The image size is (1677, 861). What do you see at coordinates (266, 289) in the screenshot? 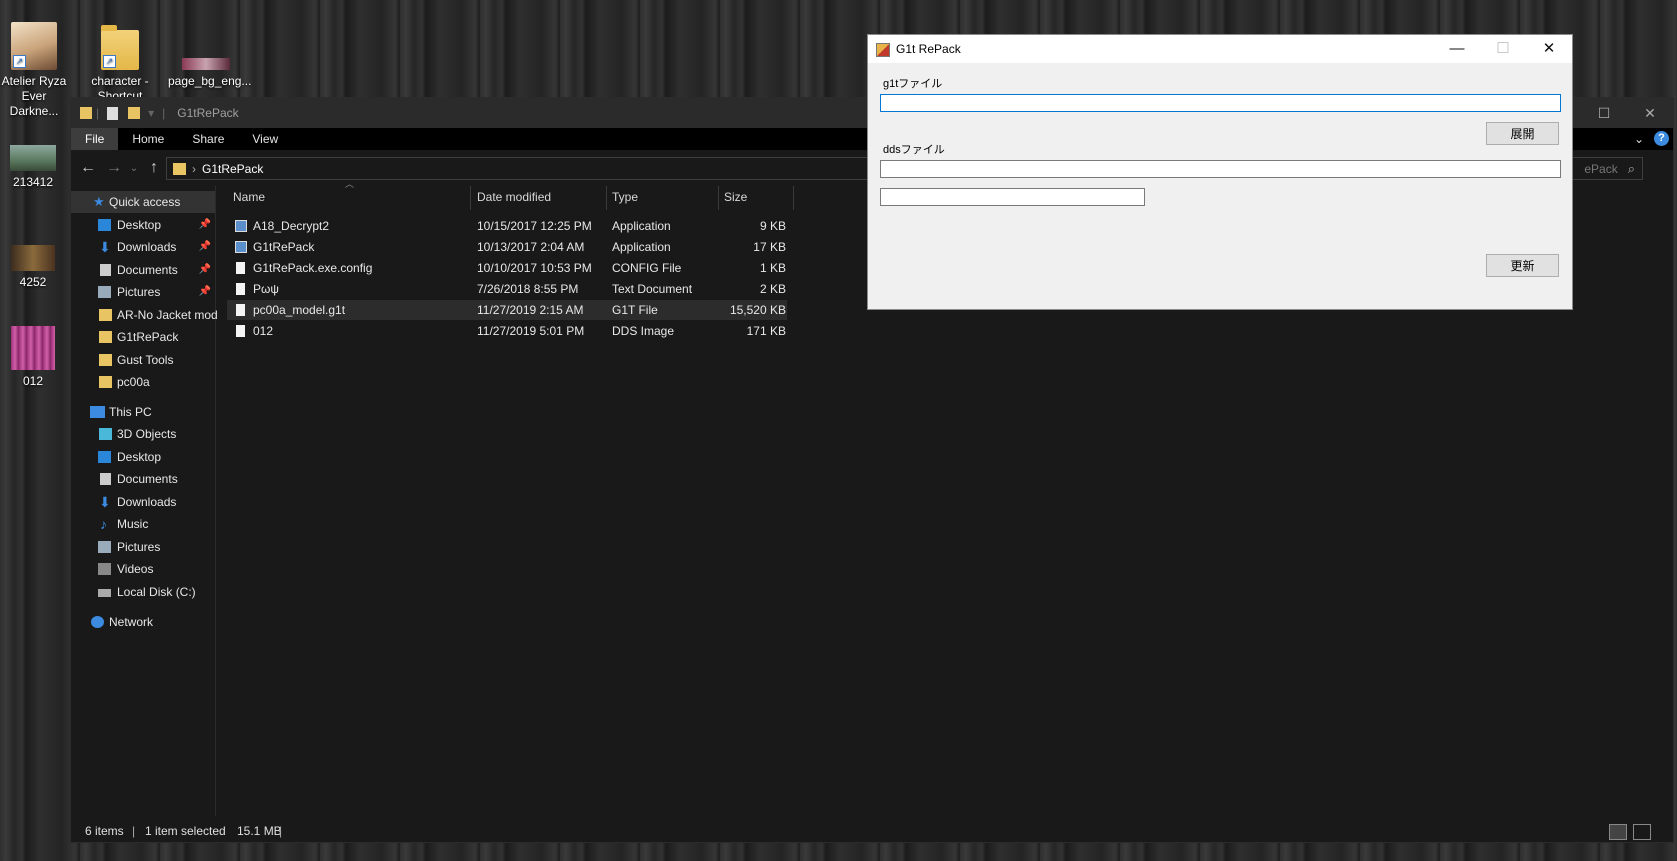
I see `file-name: Ρωψ` at bounding box center [266, 289].